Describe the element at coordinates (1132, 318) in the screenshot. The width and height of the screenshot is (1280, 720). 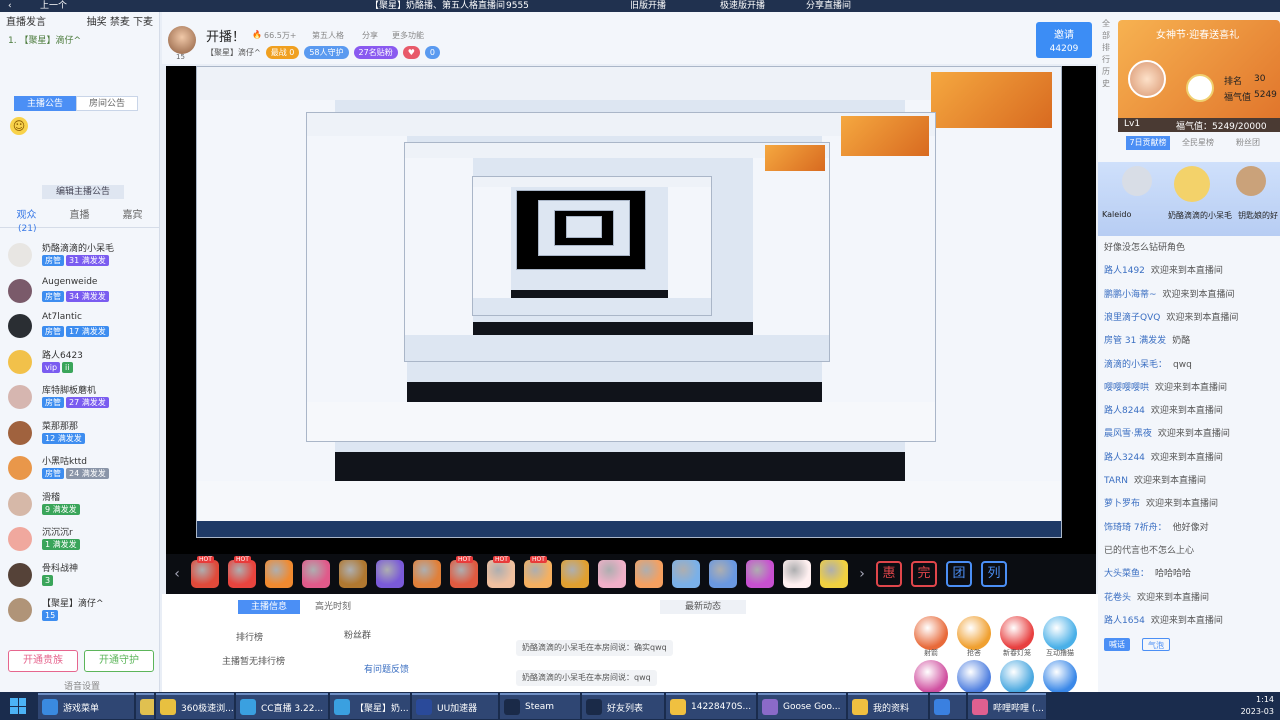
I see `chat-user: 浪里滴子QVQ` at that location.